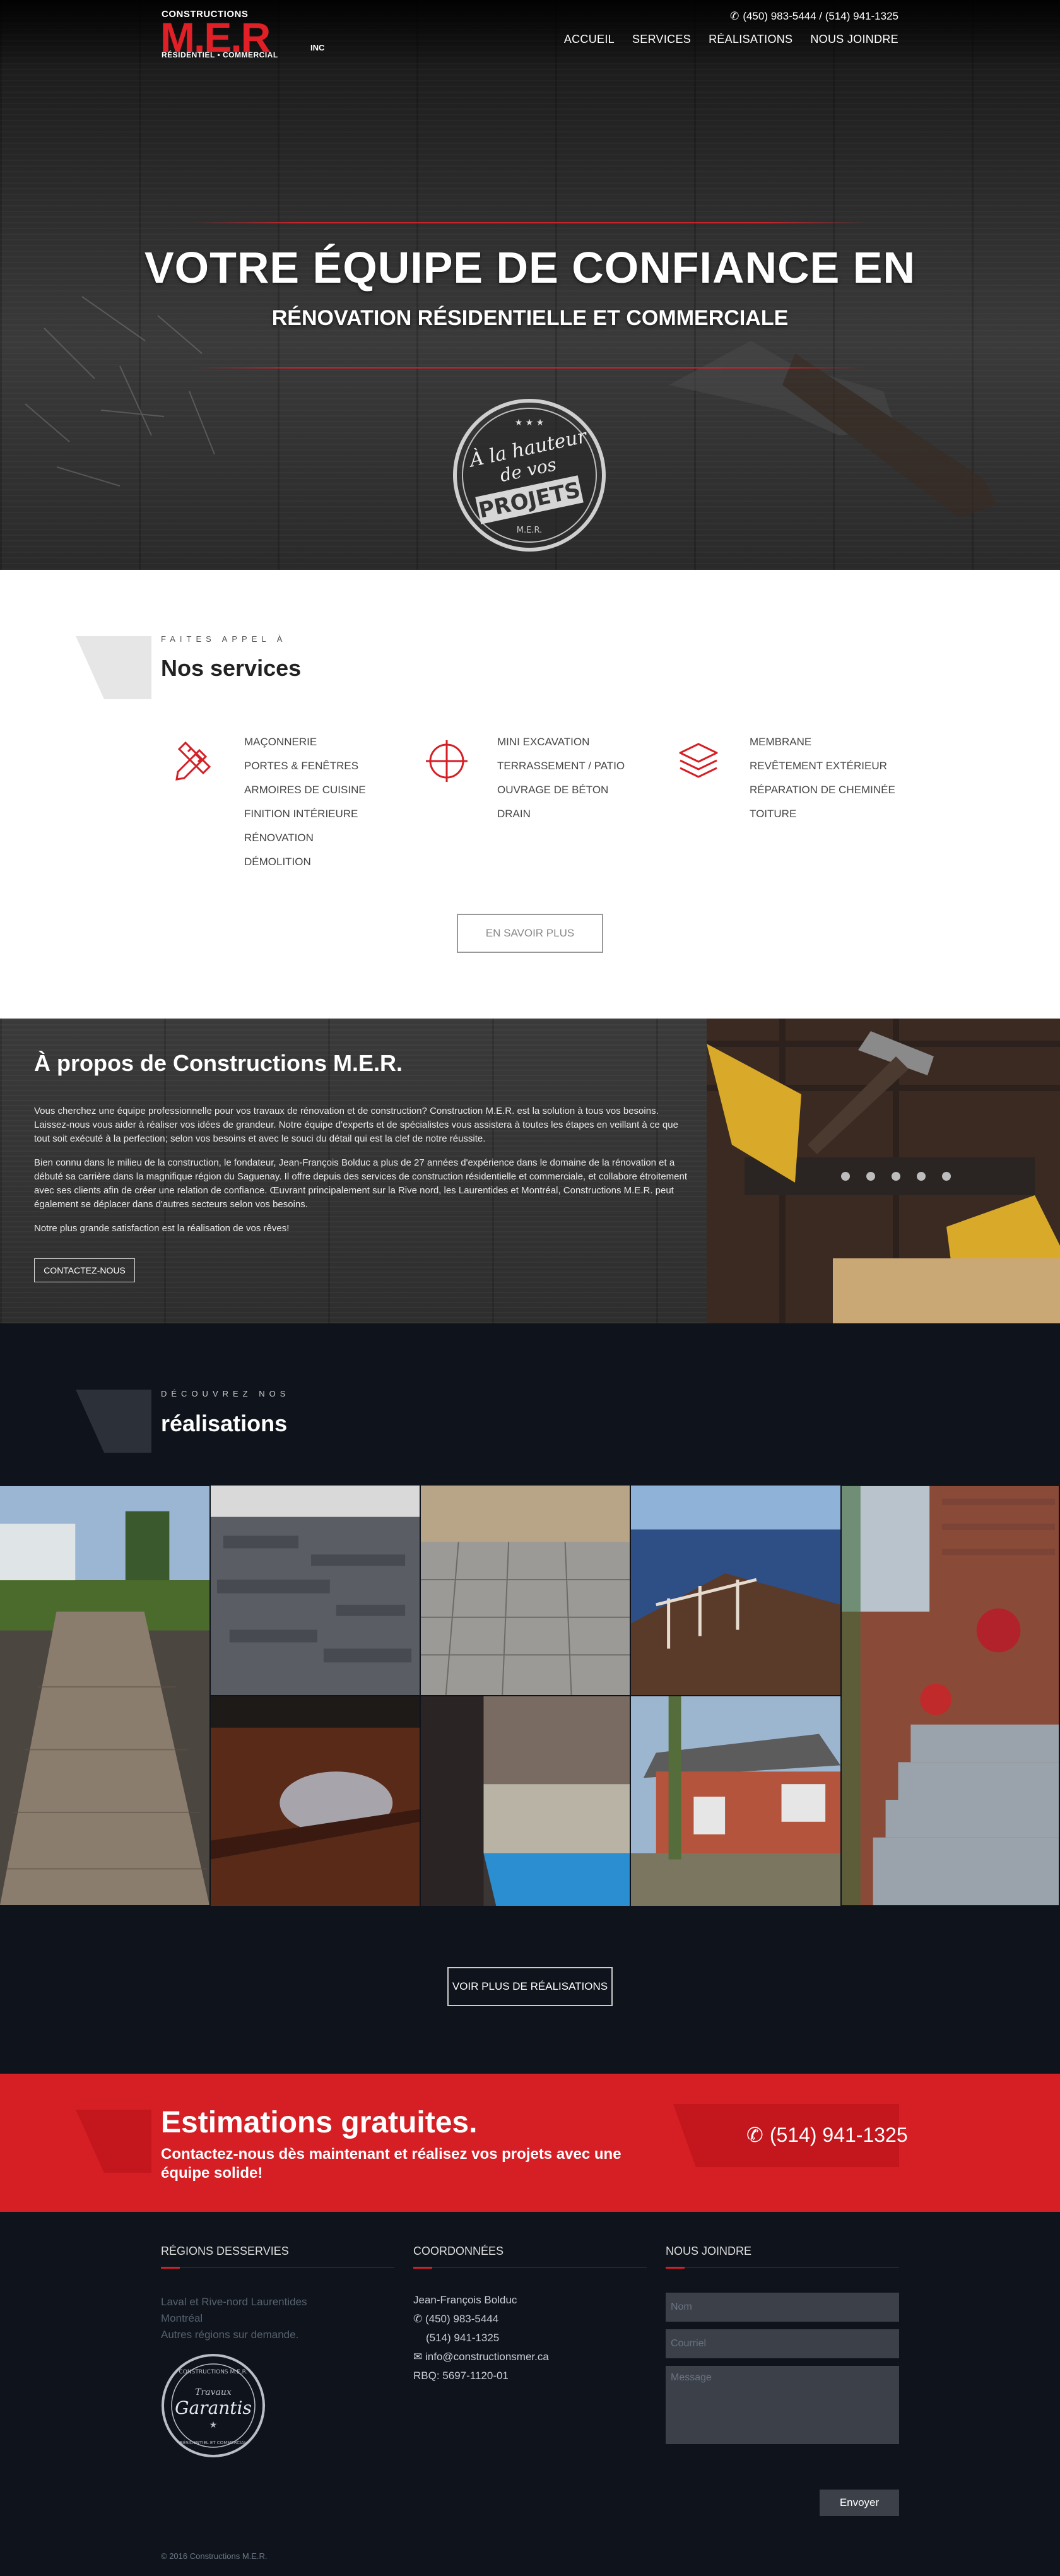  What do you see at coordinates (182, 2318) in the screenshot?
I see `region-line: Montréal` at bounding box center [182, 2318].